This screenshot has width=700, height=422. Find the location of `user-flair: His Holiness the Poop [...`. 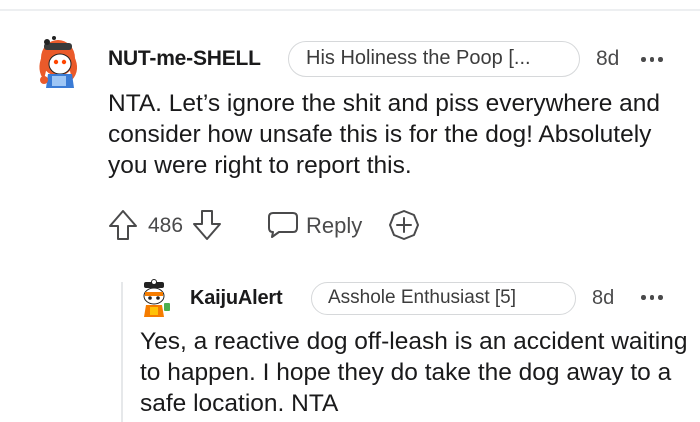

user-flair: His Holiness the Poop [... is located at coordinates (434, 59).